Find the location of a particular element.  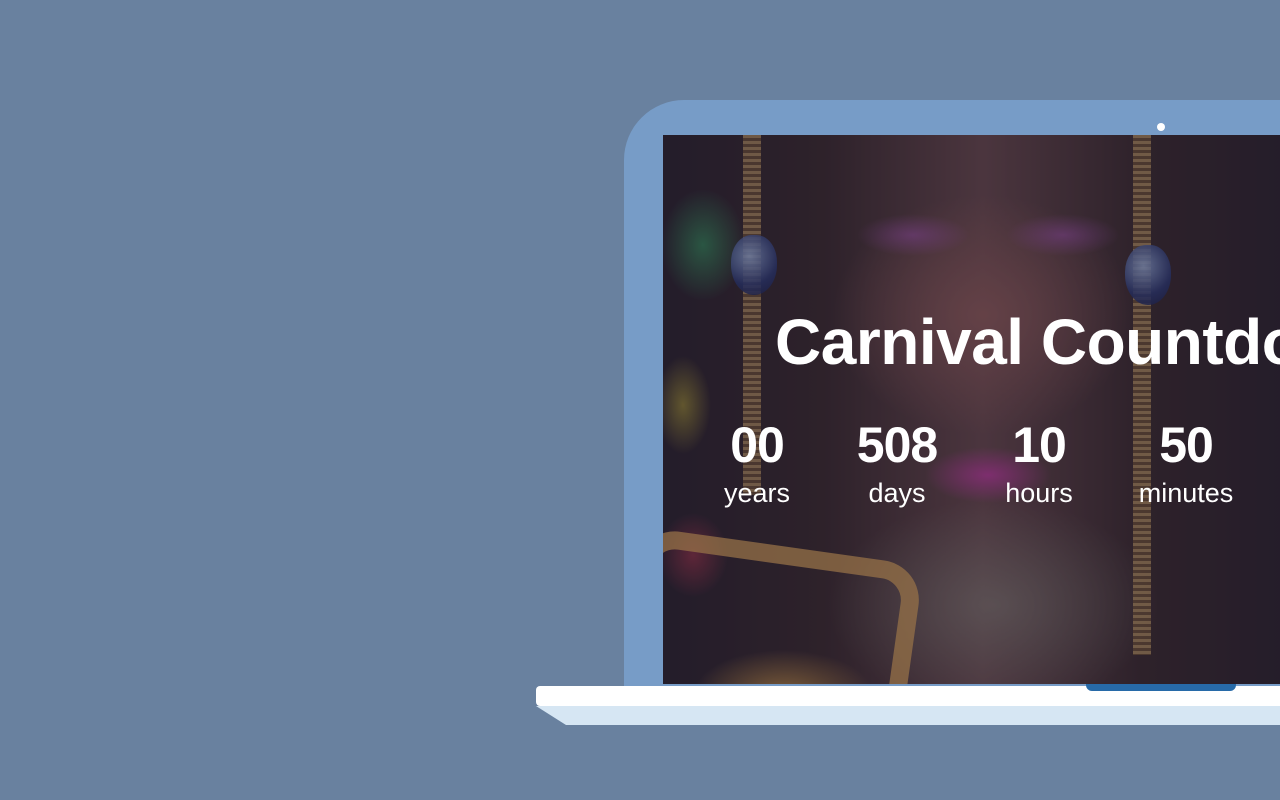

years-value: 00 is located at coordinates (757, 445).